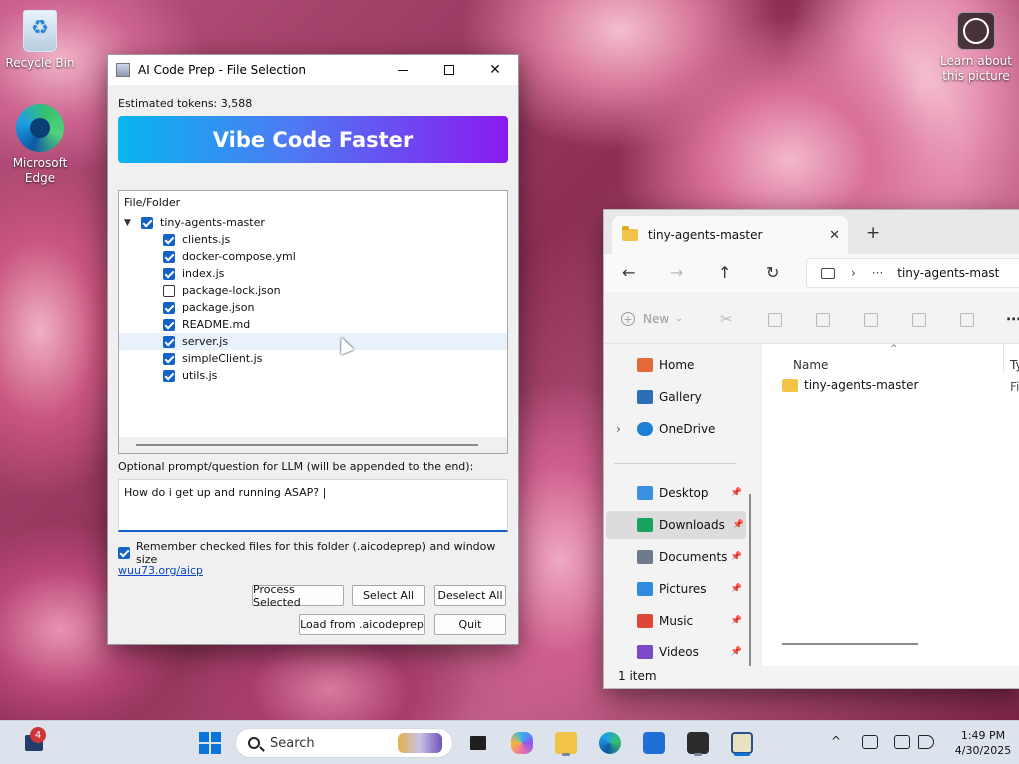  What do you see at coordinates (344, 743) in the screenshot?
I see `taskbar-search: Search` at bounding box center [344, 743].